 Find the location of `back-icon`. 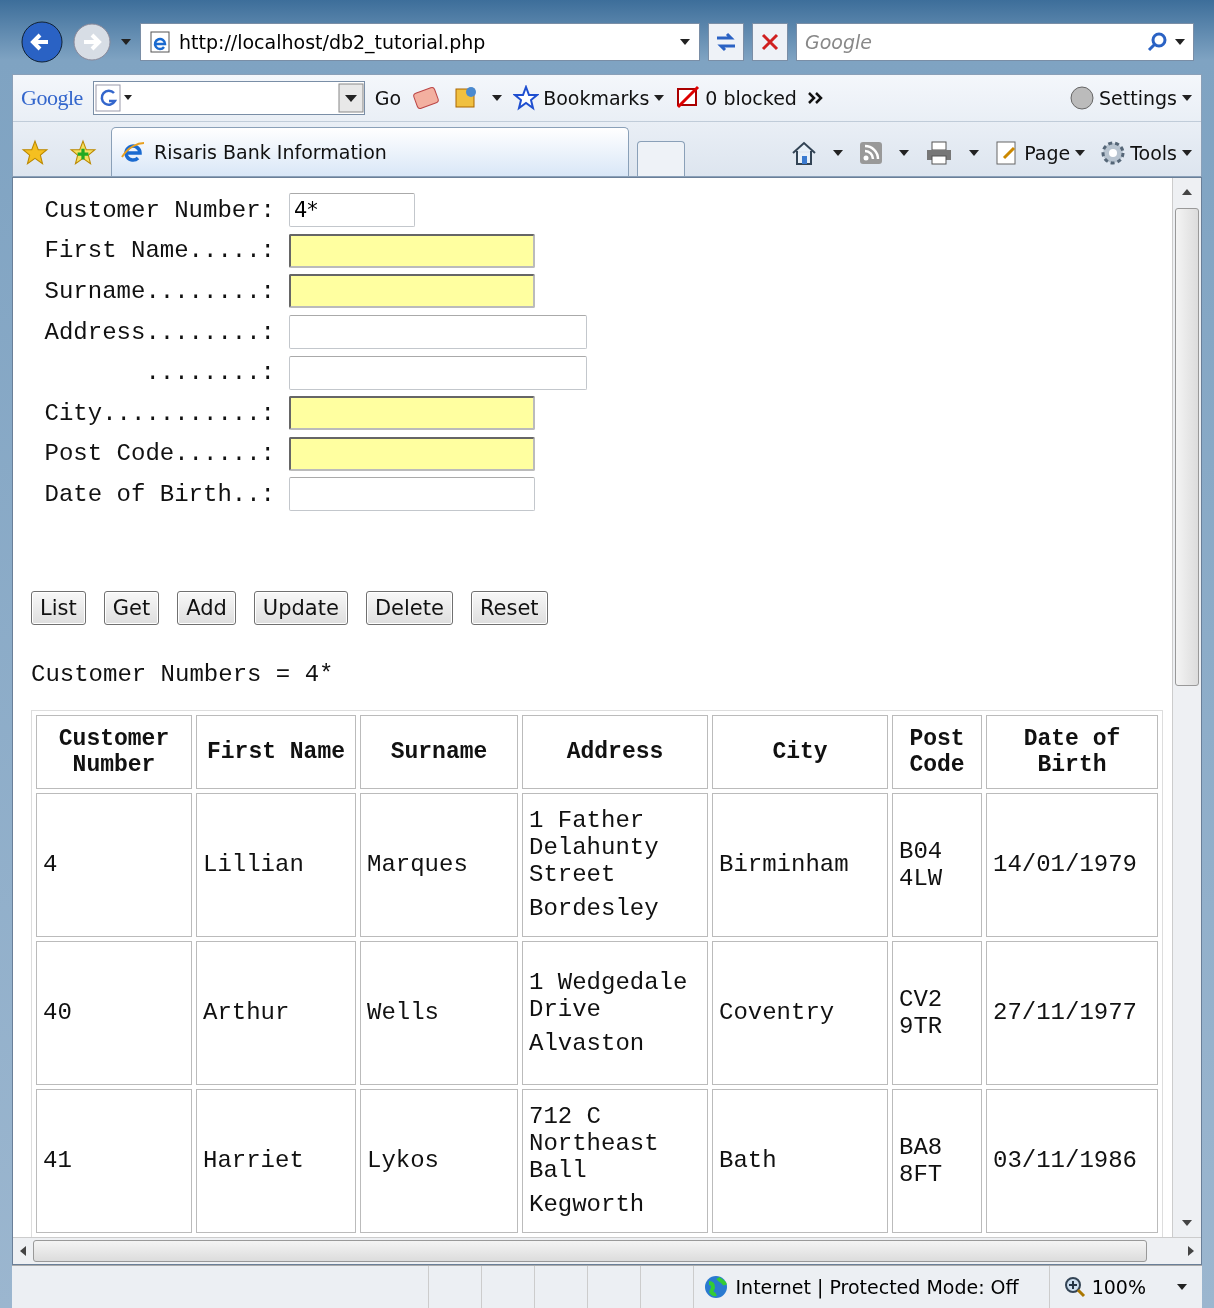

back-icon is located at coordinates (42, 42).